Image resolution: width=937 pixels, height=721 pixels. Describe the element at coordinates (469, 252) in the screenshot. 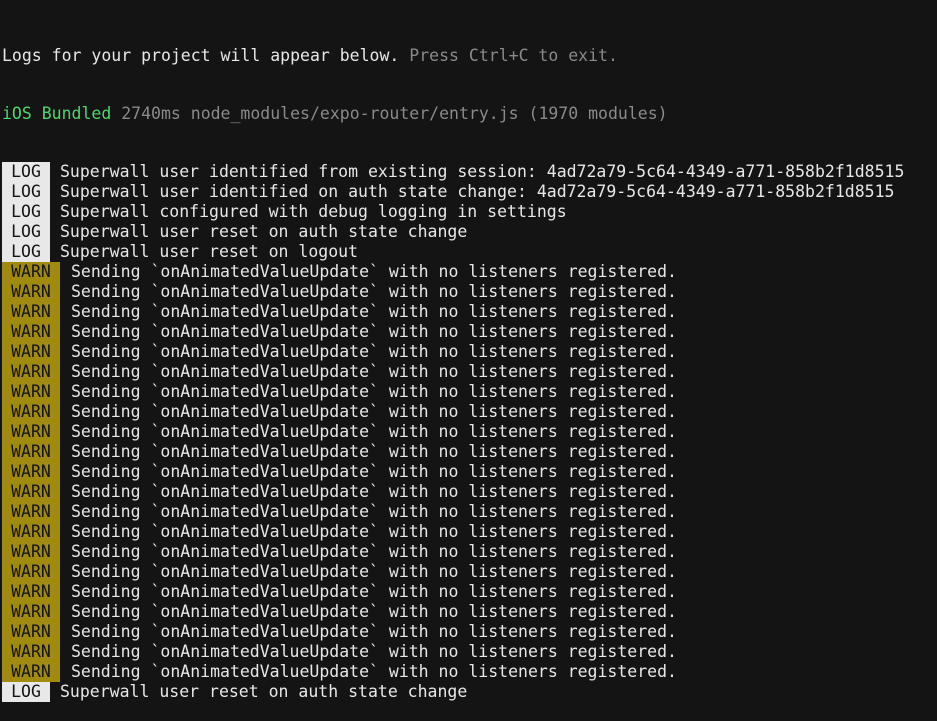

I see `log-entry: LOG Superwall user reset on logout` at that location.